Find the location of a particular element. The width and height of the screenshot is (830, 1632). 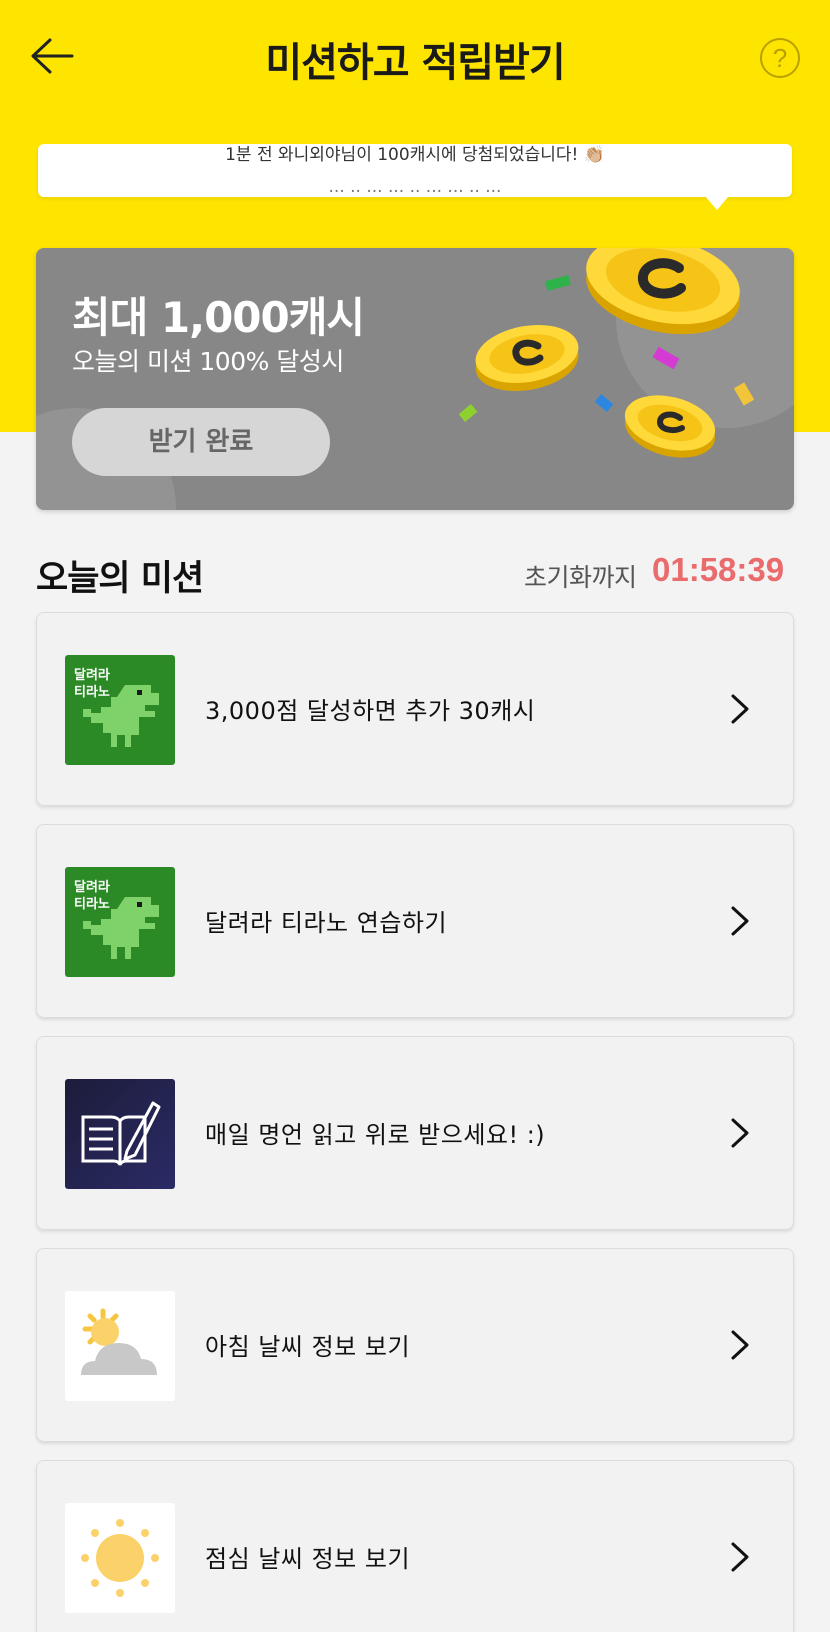

reward-title: 최대 1,000캐시 is located at coordinates (218, 317).